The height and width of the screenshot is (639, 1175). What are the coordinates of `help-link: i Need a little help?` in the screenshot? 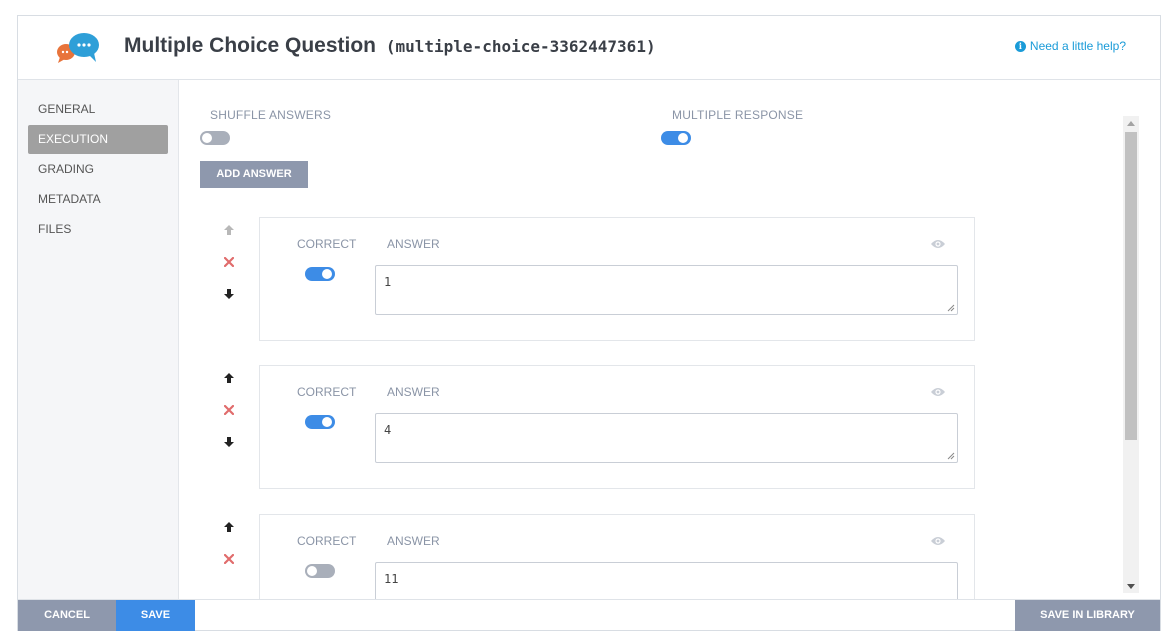 It's located at (1070, 46).